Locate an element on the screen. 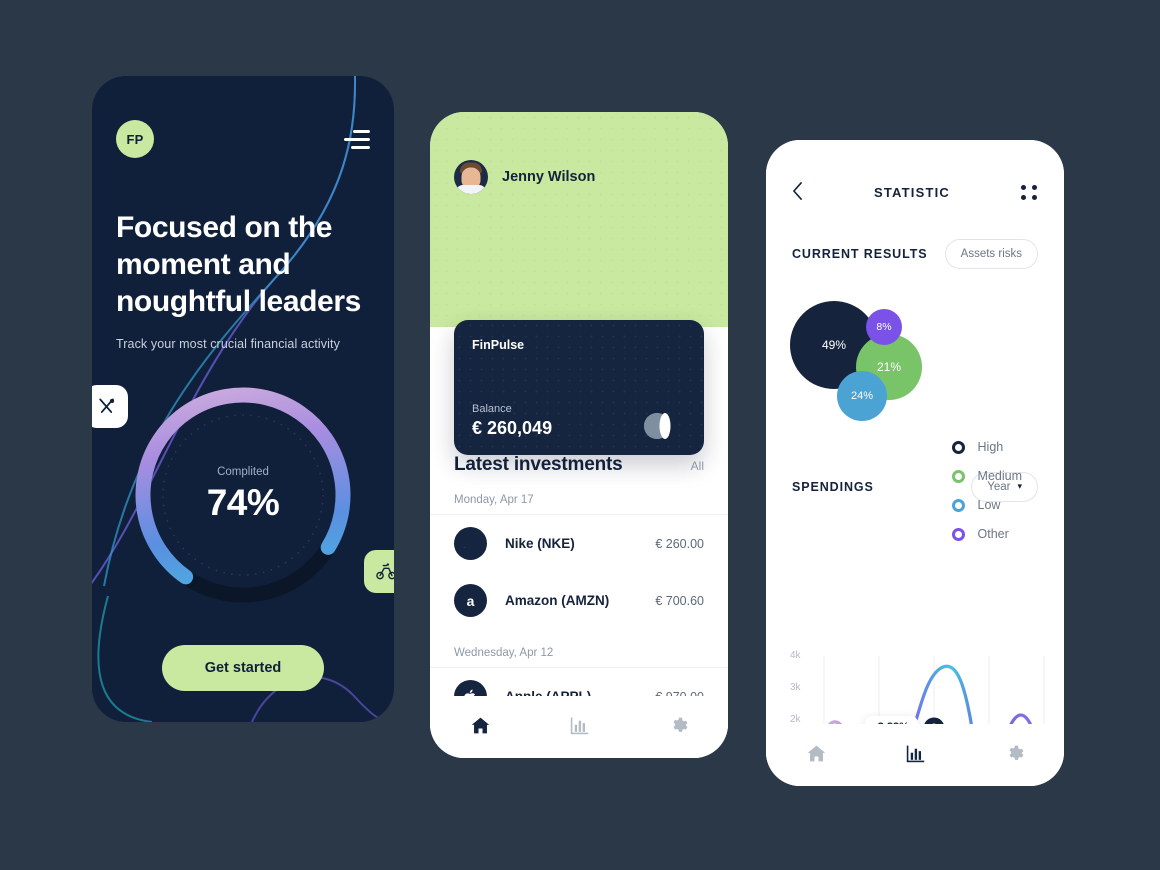 The width and height of the screenshot is (1160, 870). view-all-link: All is located at coordinates (697, 466).